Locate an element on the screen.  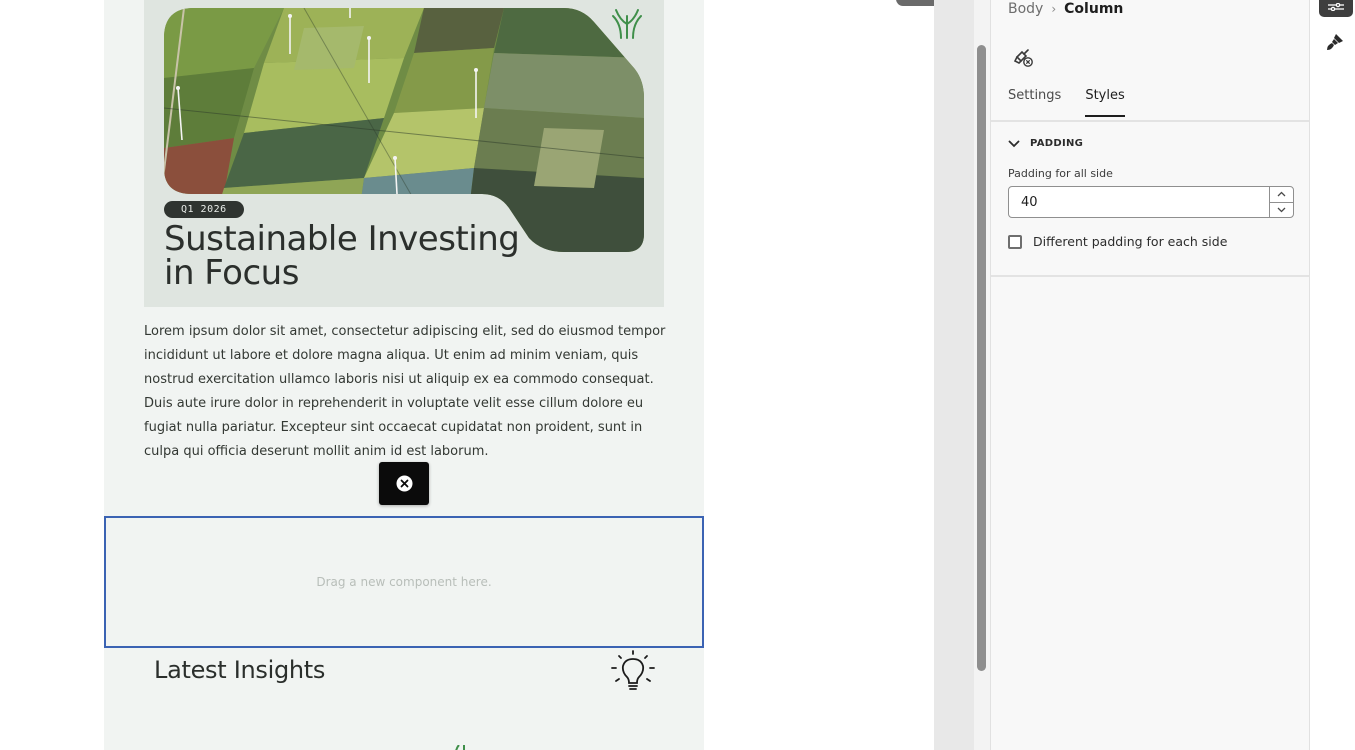
different-padding-option: Different padding for each side is located at coordinates (1117, 241).